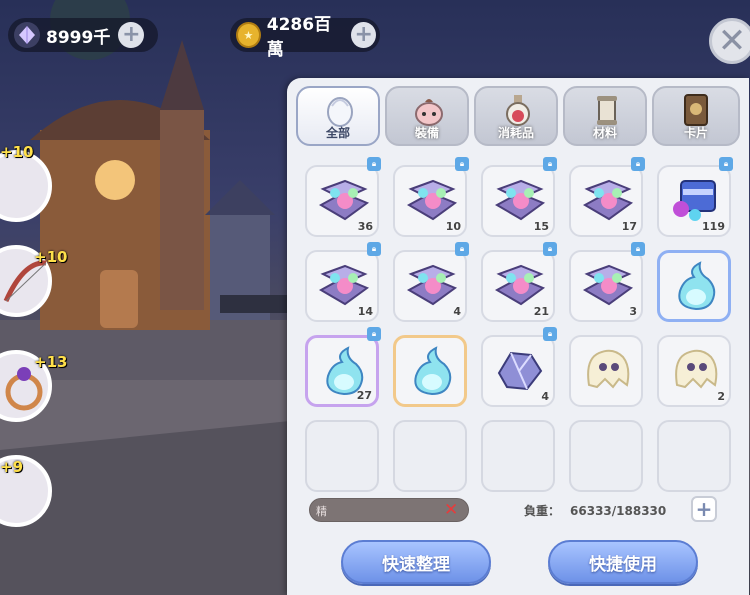 The width and height of the screenshot is (750, 595). Describe the element at coordinates (518, 286) in the screenshot. I see `inventory-slot: 21` at that location.